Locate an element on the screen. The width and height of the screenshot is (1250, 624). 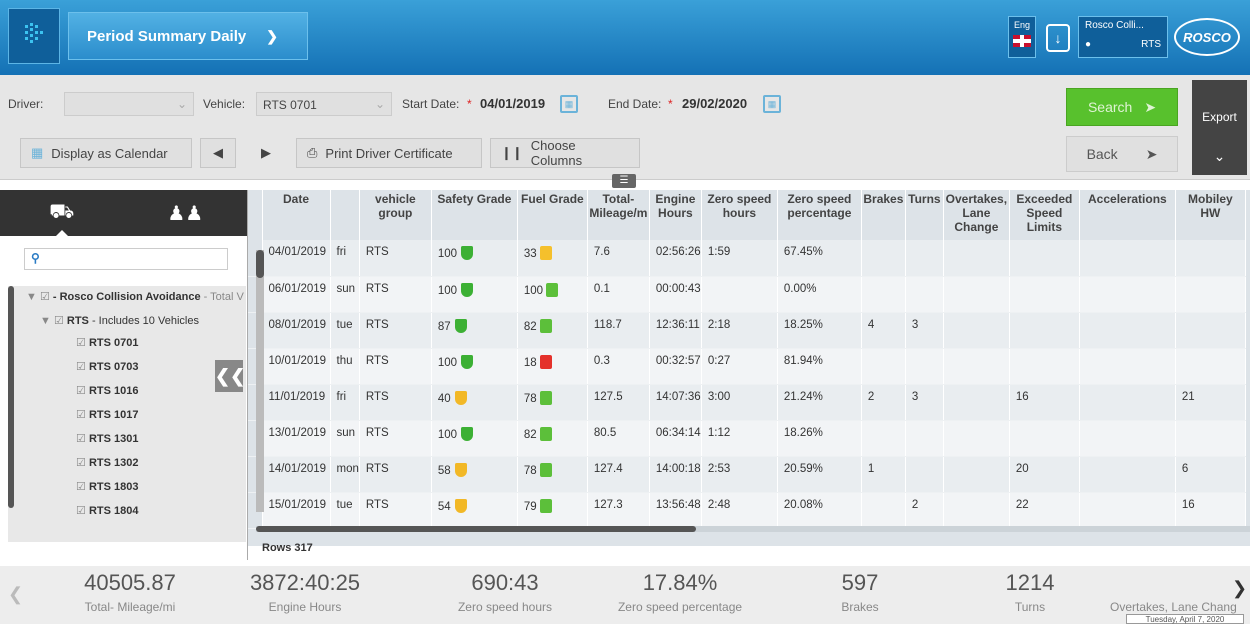
chevron-left-icon: ❮ is located at coordinates (15, 594).